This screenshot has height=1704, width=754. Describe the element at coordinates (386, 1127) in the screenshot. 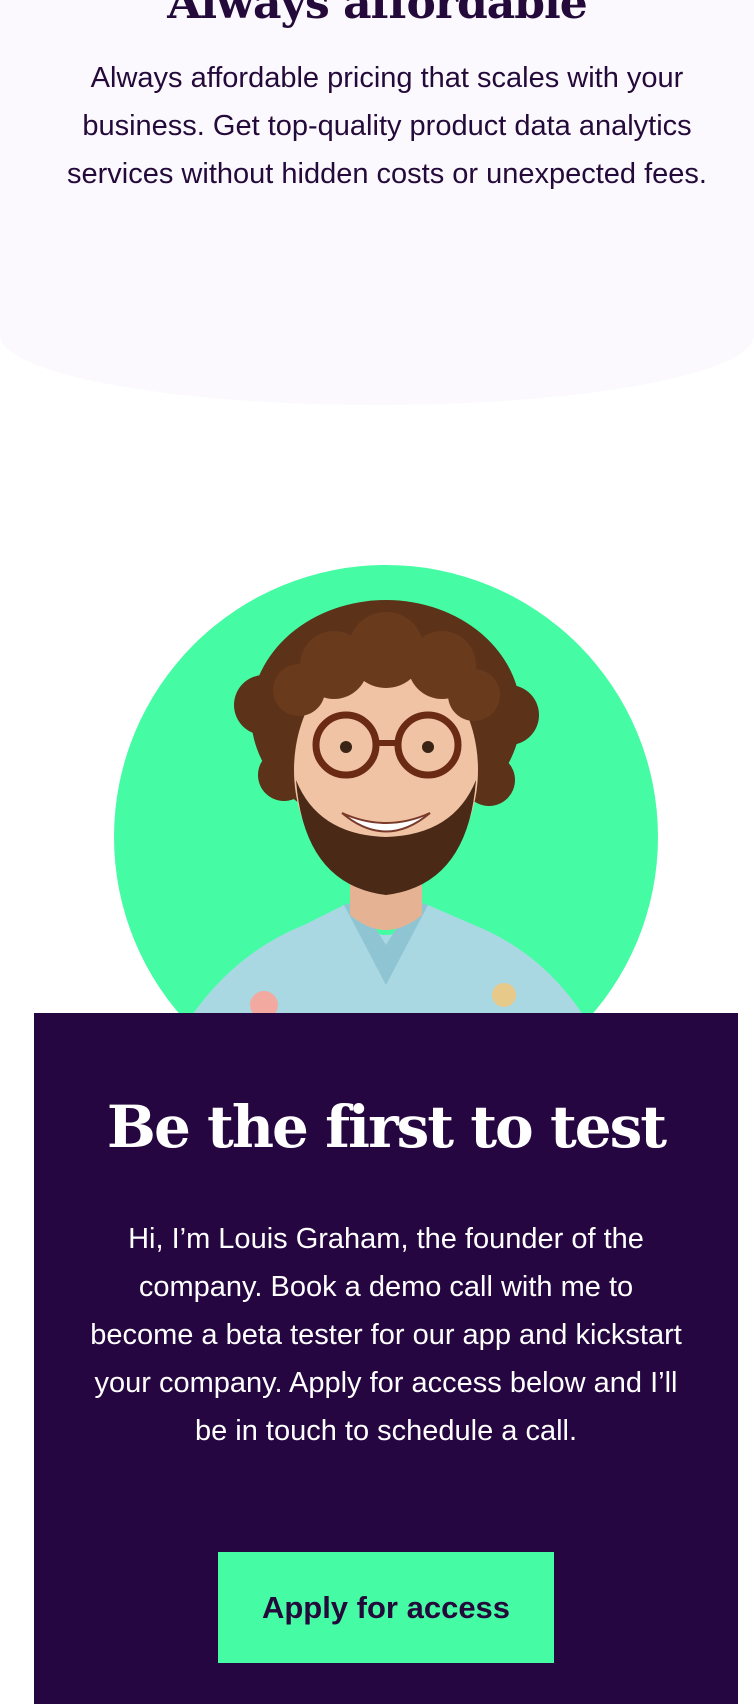

I see `cta-title: Be the first to test` at that location.